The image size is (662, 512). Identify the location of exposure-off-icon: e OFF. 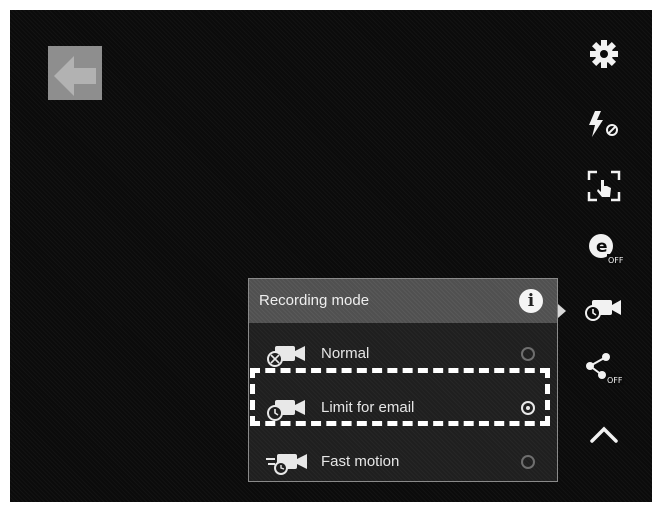
(604, 248).